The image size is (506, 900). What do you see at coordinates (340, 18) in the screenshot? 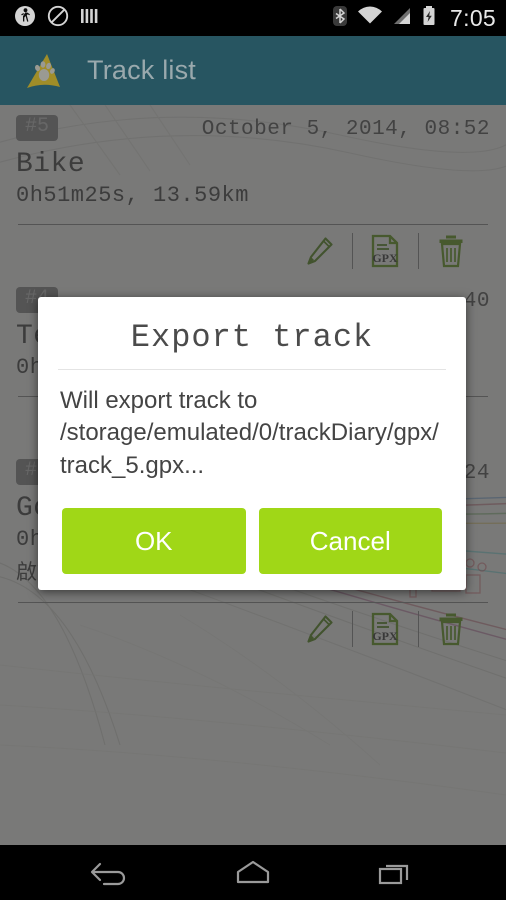
I see `bluetooth-icon` at bounding box center [340, 18].